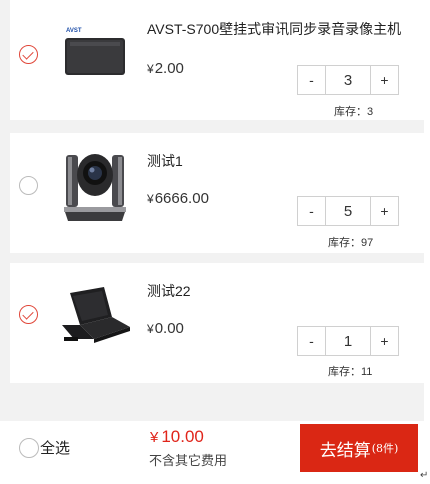 The image size is (430, 484). I want to click on product-price: ¥0.00, so click(165, 328).